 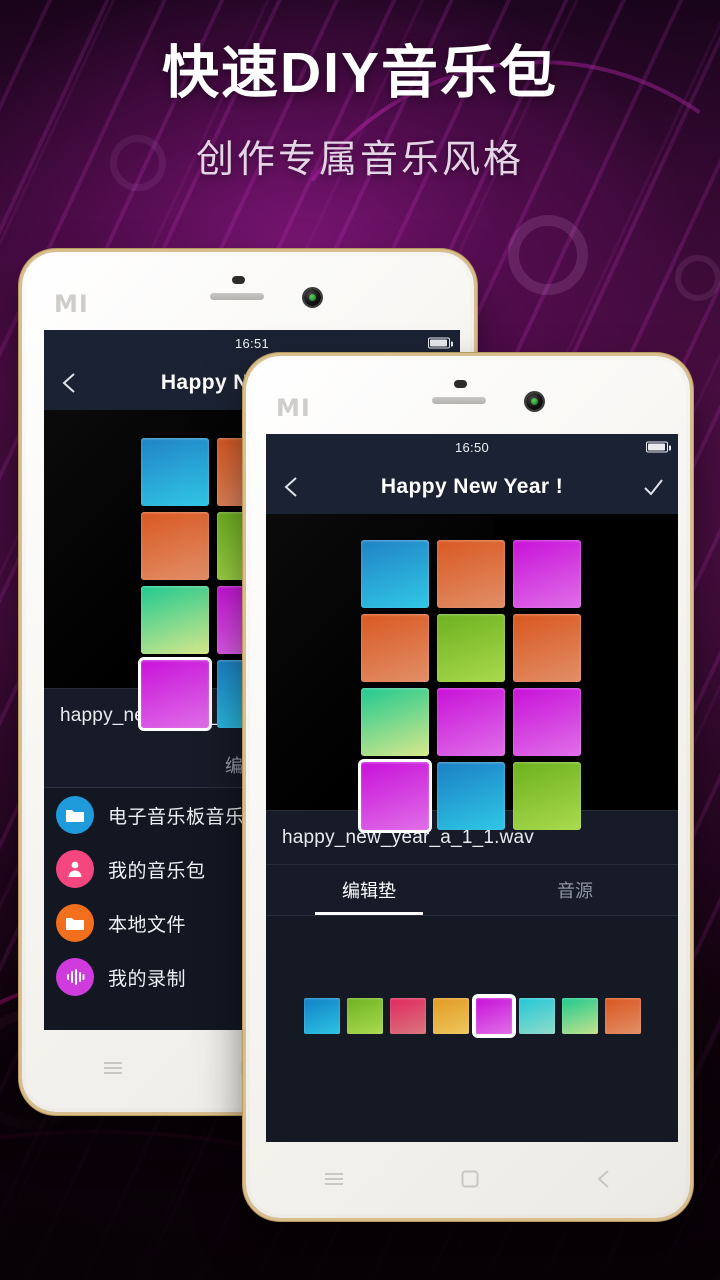 I want to click on front-phone-brand-logo: MI, so click(x=293, y=408).